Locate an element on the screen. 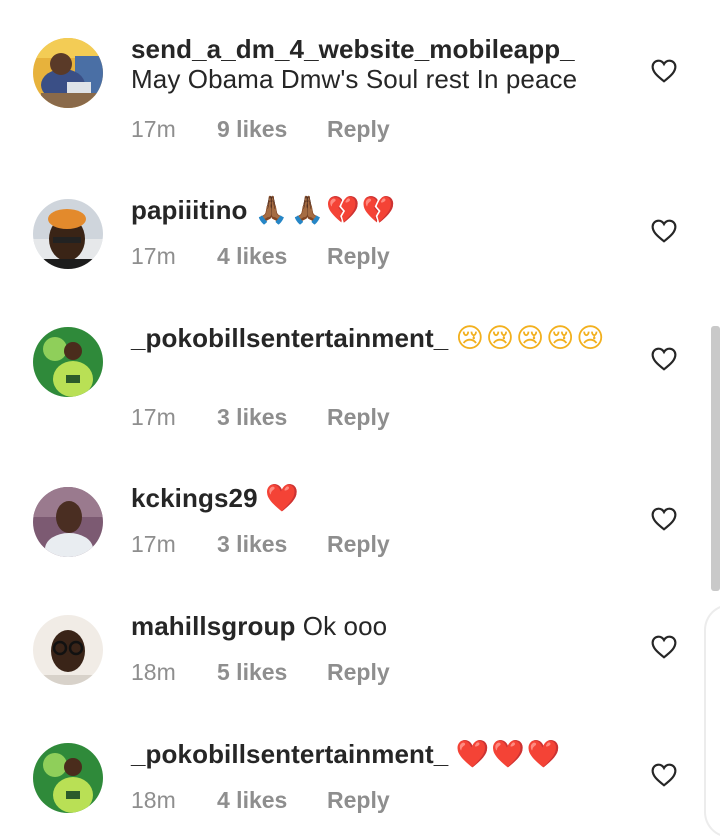 The height and width of the screenshot is (838, 720). comment-meta: 17m 4 likes Reply is located at coordinates (260, 256).